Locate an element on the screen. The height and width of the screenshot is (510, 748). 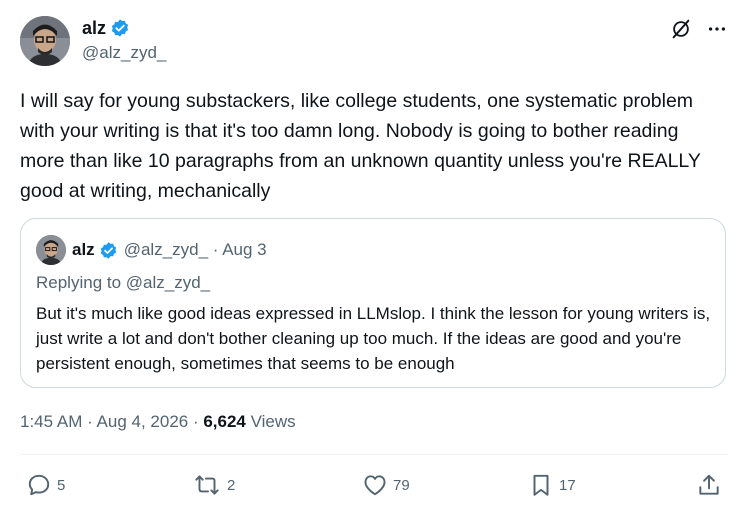
timestamp: 1:45 AM · Aug 4, 2026 · is located at coordinates (111, 421).